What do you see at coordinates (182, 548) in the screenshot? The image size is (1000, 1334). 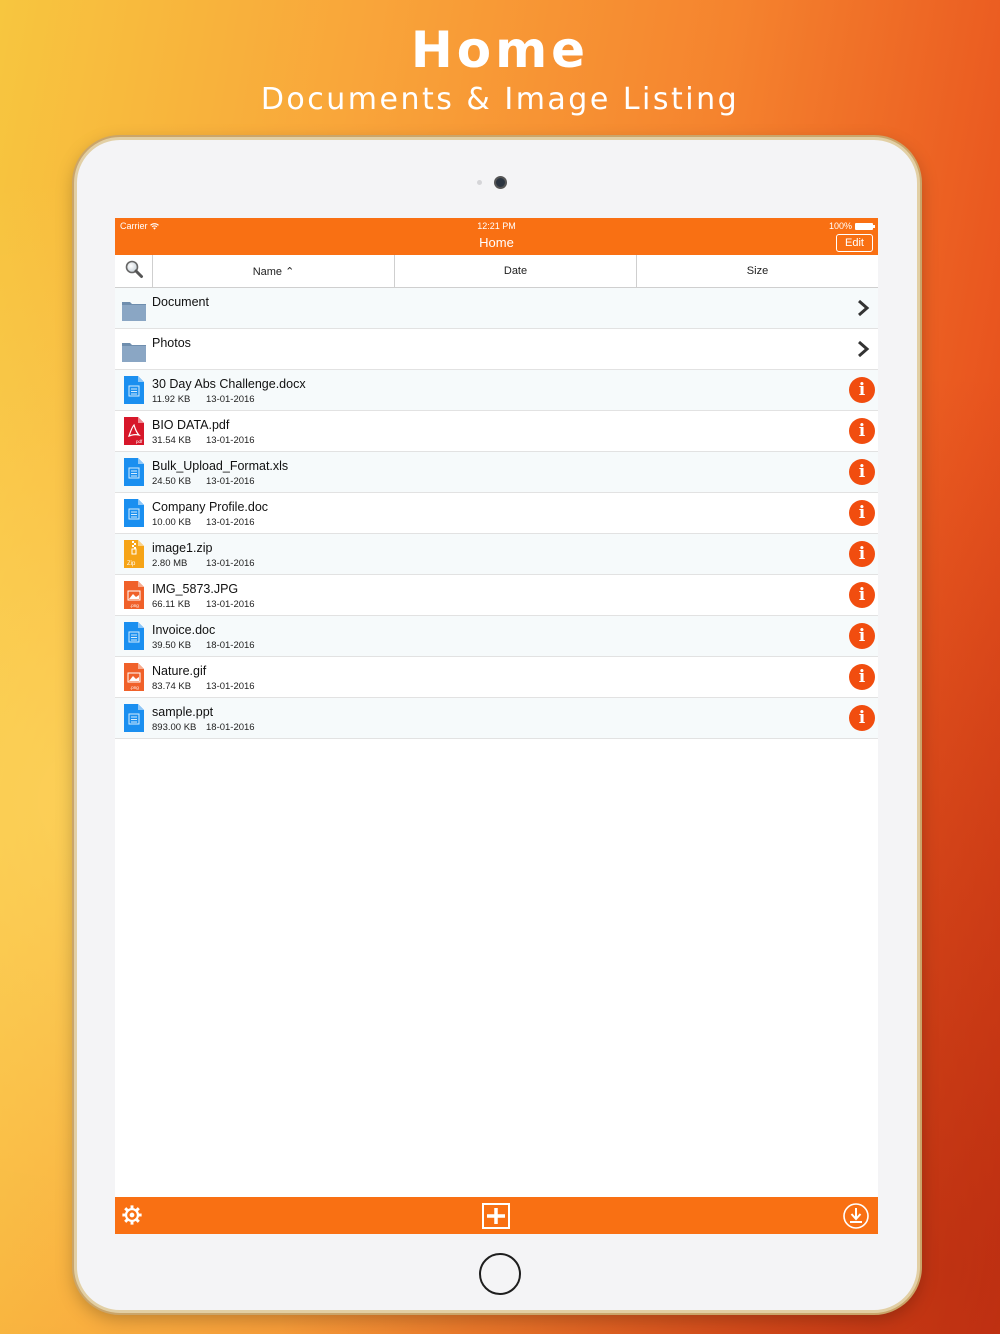 I see `file-name: image1.zip` at bounding box center [182, 548].